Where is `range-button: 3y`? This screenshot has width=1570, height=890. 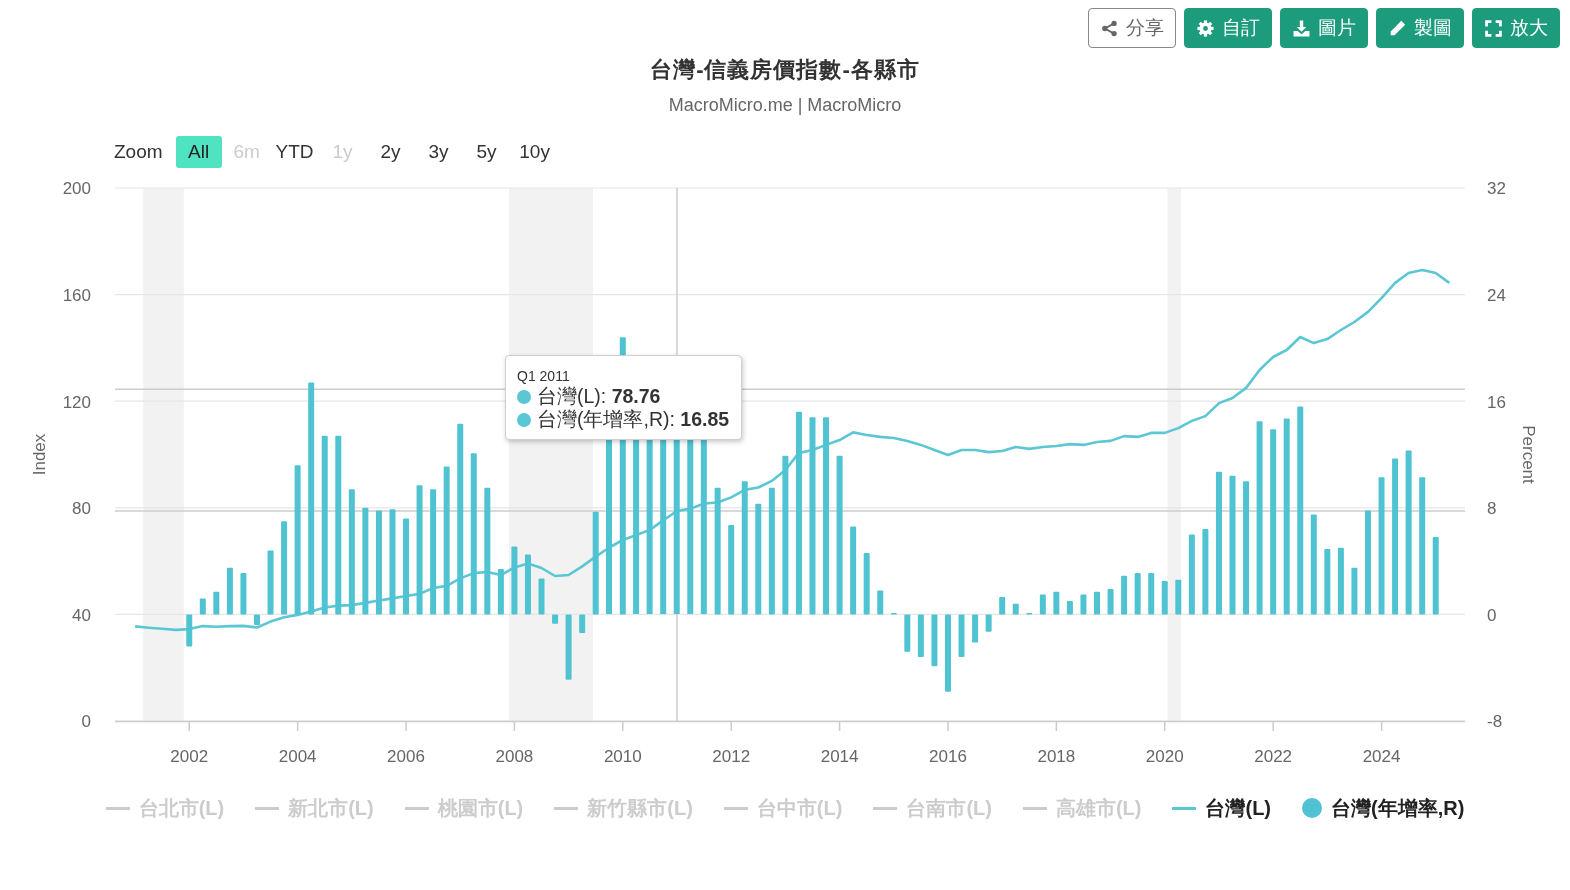
range-button: 3y is located at coordinates (438, 152).